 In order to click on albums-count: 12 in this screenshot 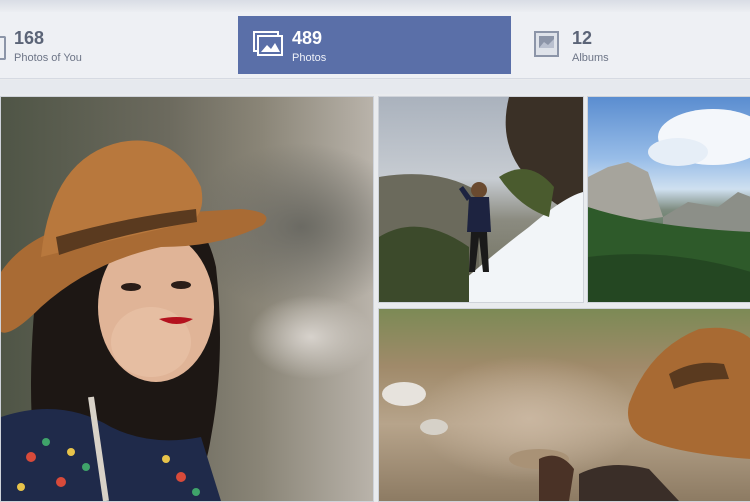, I will do `click(582, 38)`.